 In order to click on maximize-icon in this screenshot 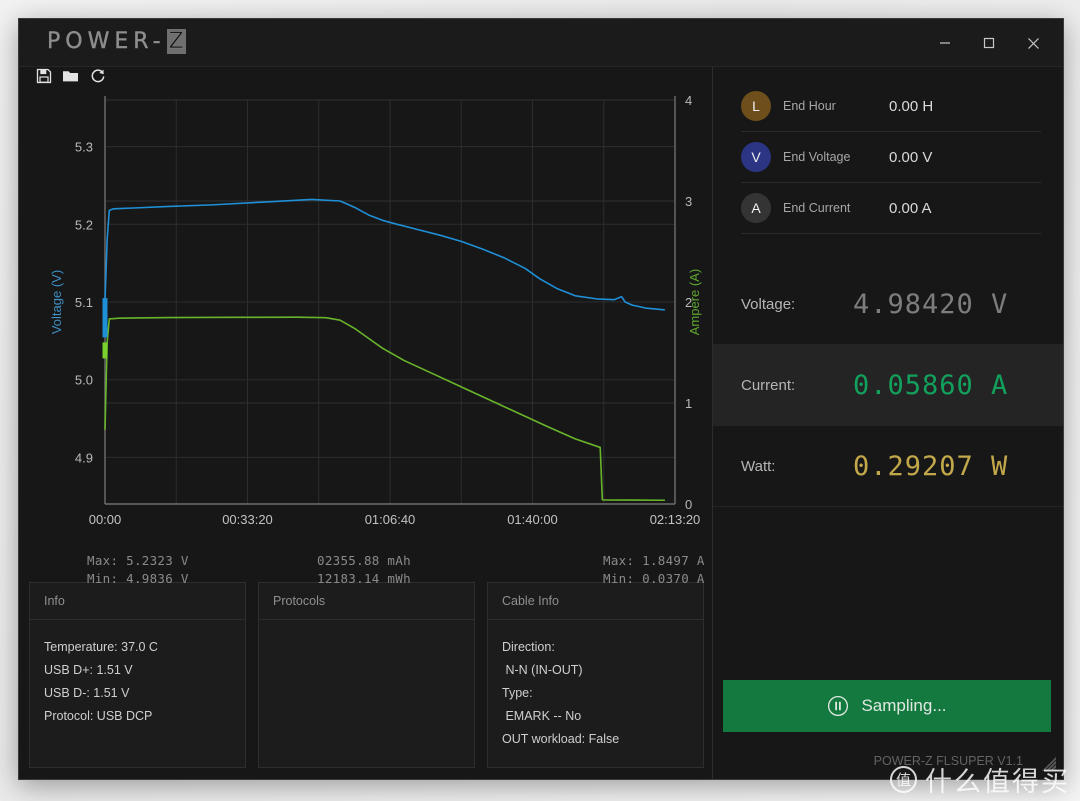, I will do `click(989, 43)`.